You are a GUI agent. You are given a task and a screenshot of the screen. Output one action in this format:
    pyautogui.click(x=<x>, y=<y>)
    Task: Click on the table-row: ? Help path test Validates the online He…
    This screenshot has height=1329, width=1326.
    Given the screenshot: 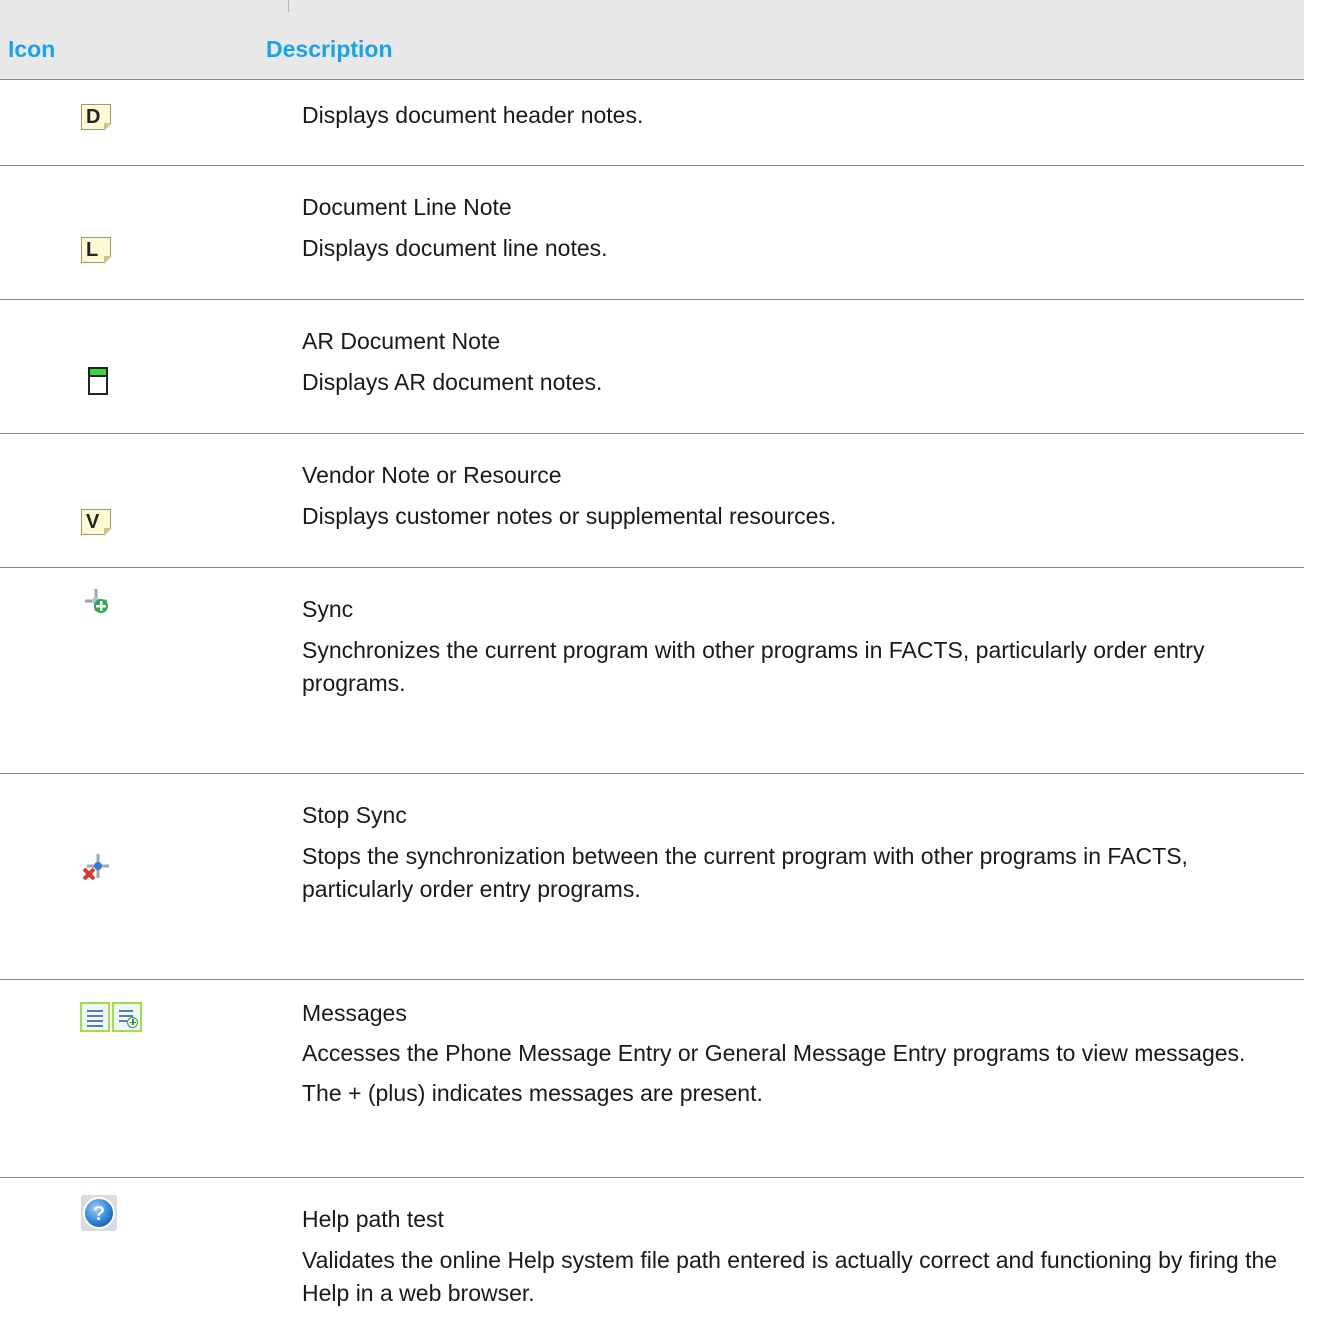 What is the action you would take?
    pyautogui.click(x=652, y=1253)
    